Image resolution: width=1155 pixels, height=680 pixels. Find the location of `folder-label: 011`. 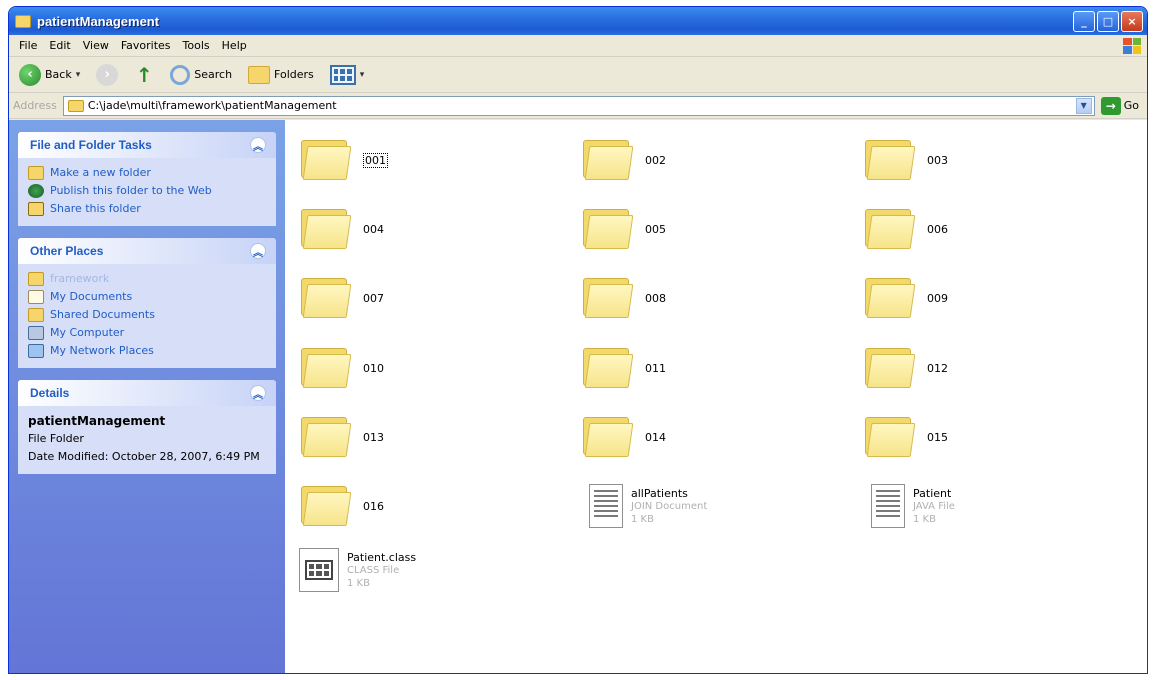

folder-label: 011 is located at coordinates (655, 368).